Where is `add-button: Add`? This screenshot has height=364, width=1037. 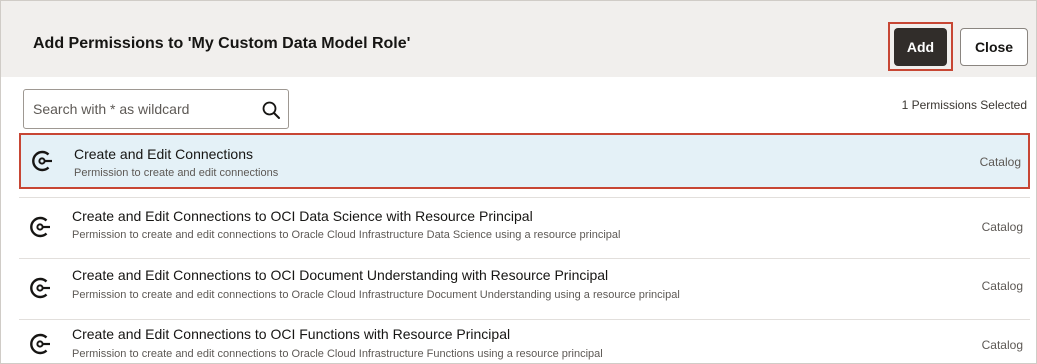
add-button: Add is located at coordinates (920, 47).